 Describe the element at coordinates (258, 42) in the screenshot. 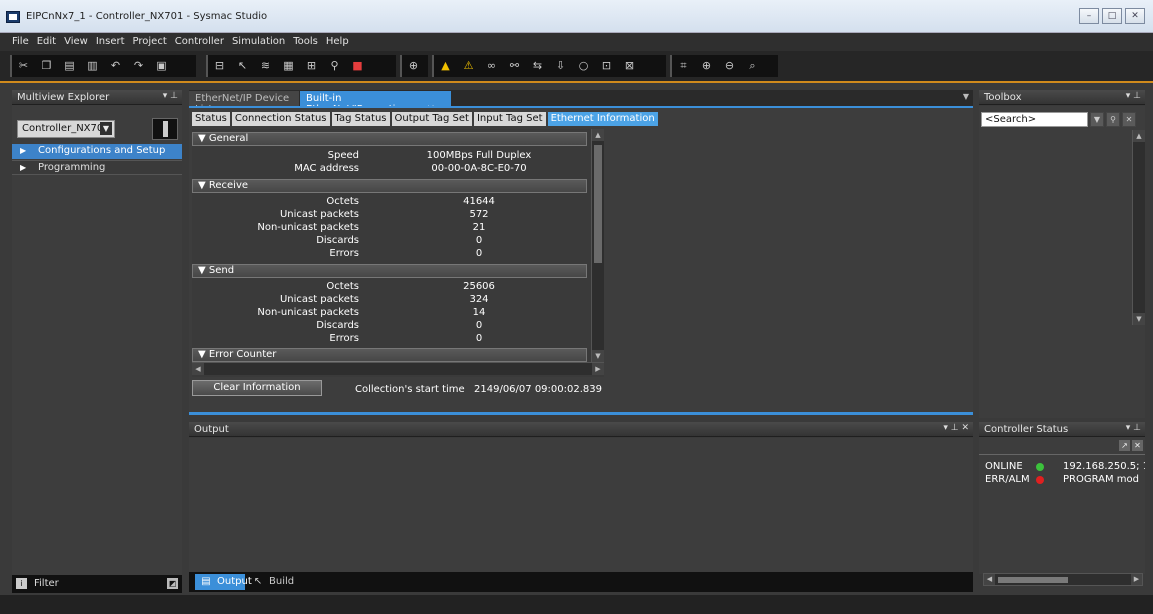

I see `menu-simulation: Simulation` at that location.